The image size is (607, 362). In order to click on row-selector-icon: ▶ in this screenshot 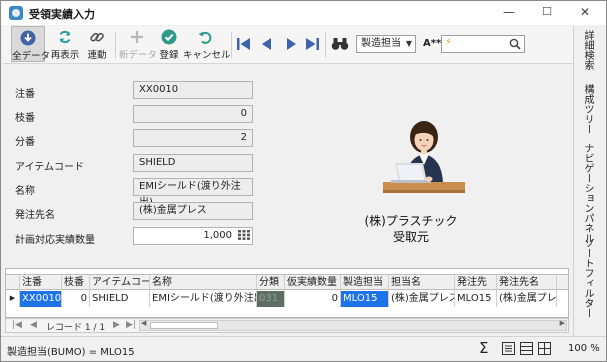, I will do `click(13, 299)`.